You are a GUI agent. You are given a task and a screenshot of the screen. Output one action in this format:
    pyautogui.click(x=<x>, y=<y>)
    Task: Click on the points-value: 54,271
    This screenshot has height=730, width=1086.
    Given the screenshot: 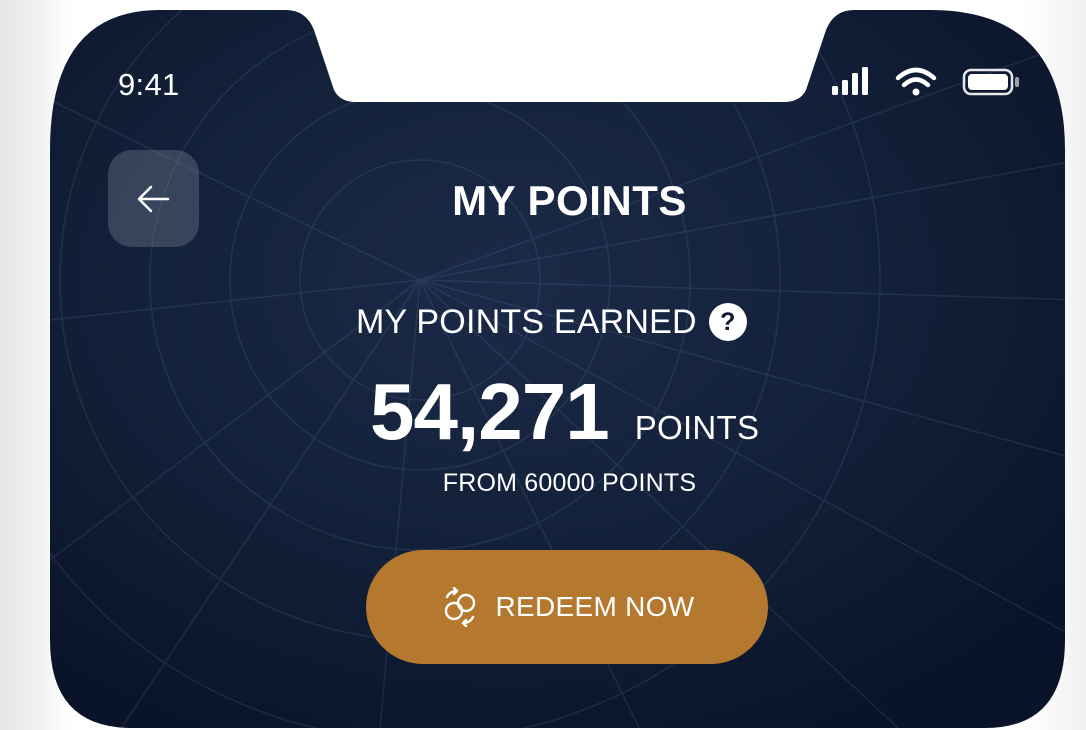 What is the action you would take?
    pyautogui.click(x=490, y=411)
    